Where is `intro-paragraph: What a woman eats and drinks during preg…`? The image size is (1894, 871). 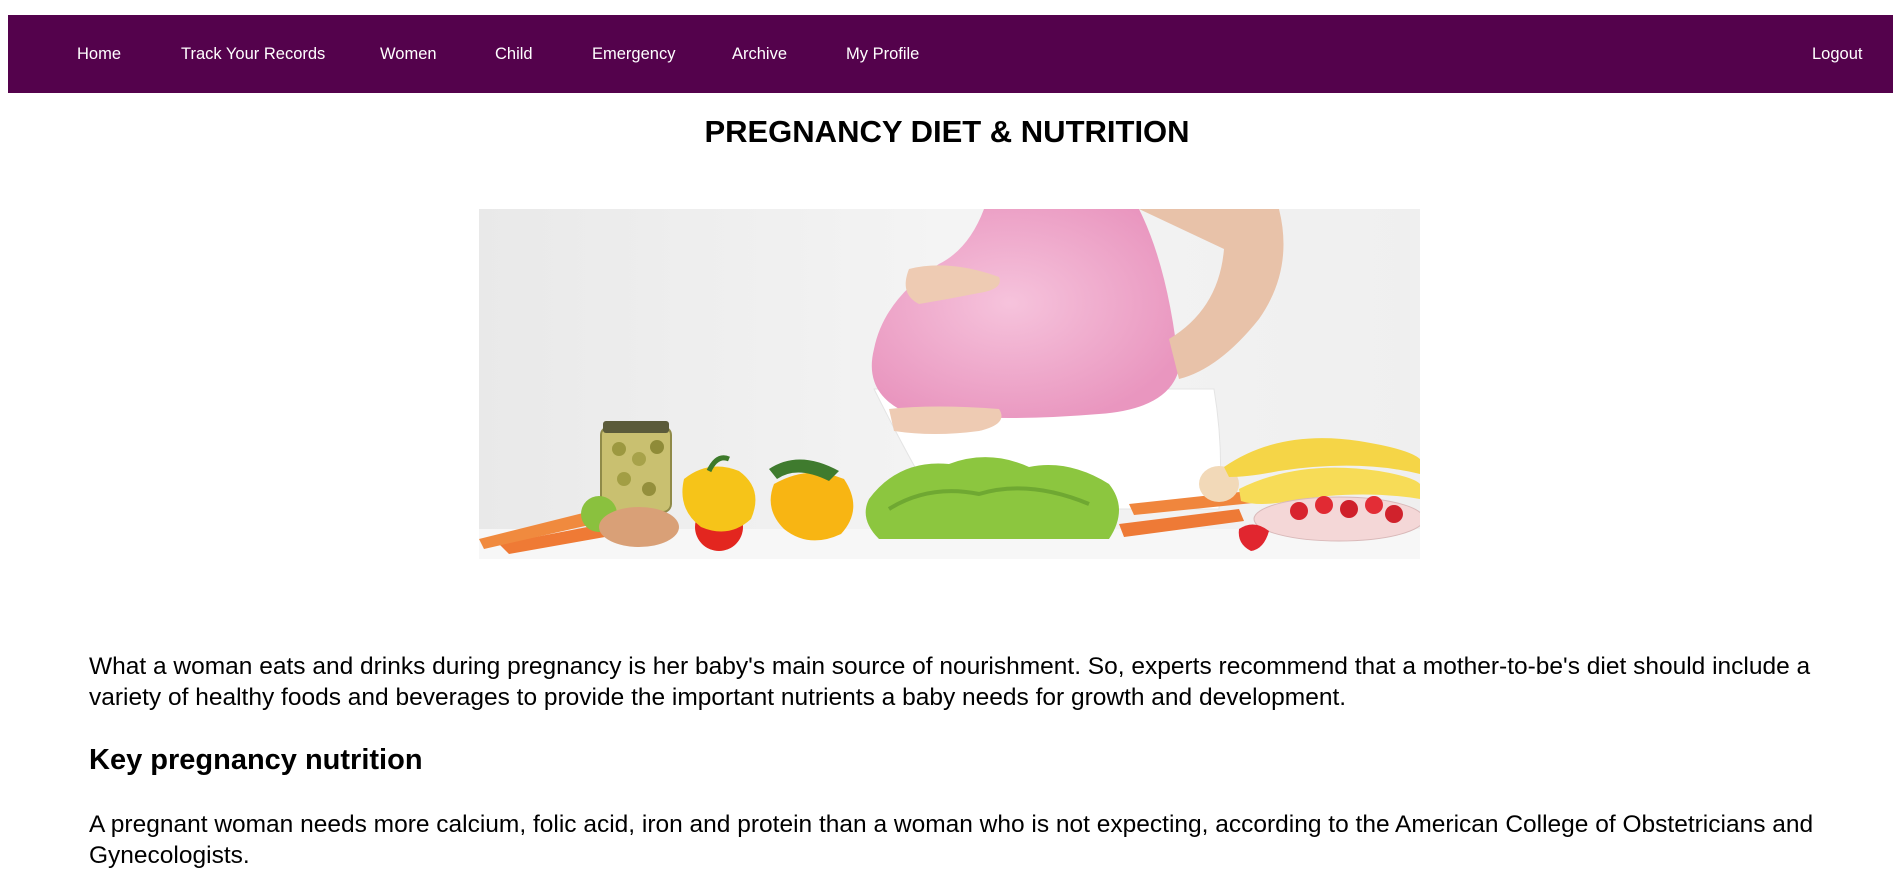 intro-paragraph: What a woman eats and drinks during preg… is located at coordinates (950, 682).